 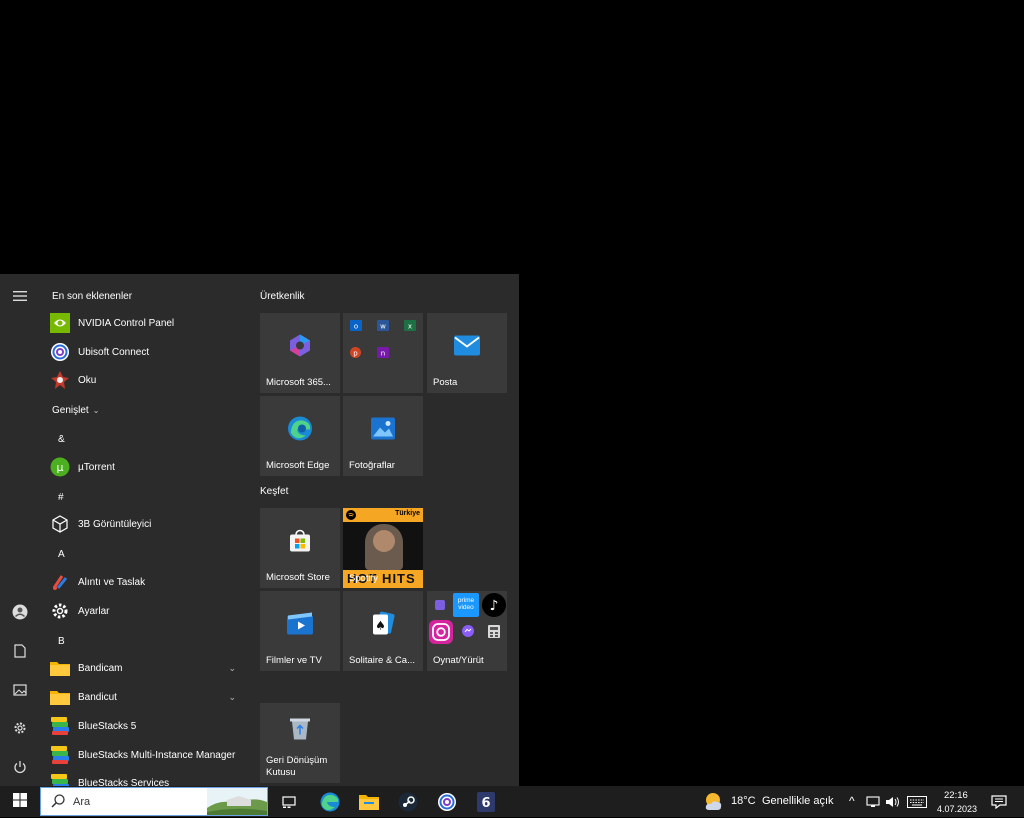 What do you see at coordinates (148, 726) in the screenshot?
I see `app-item-bluestacks-5: BlueStacks 5` at bounding box center [148, 726].